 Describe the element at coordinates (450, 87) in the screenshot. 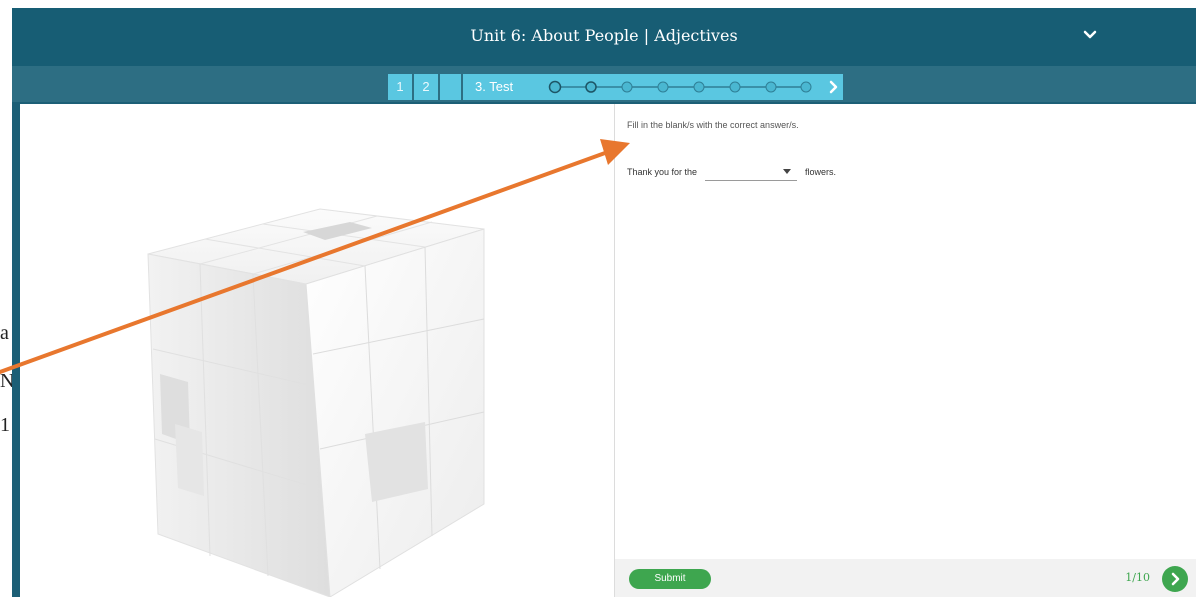

I see `step-tab-gap` at that location.